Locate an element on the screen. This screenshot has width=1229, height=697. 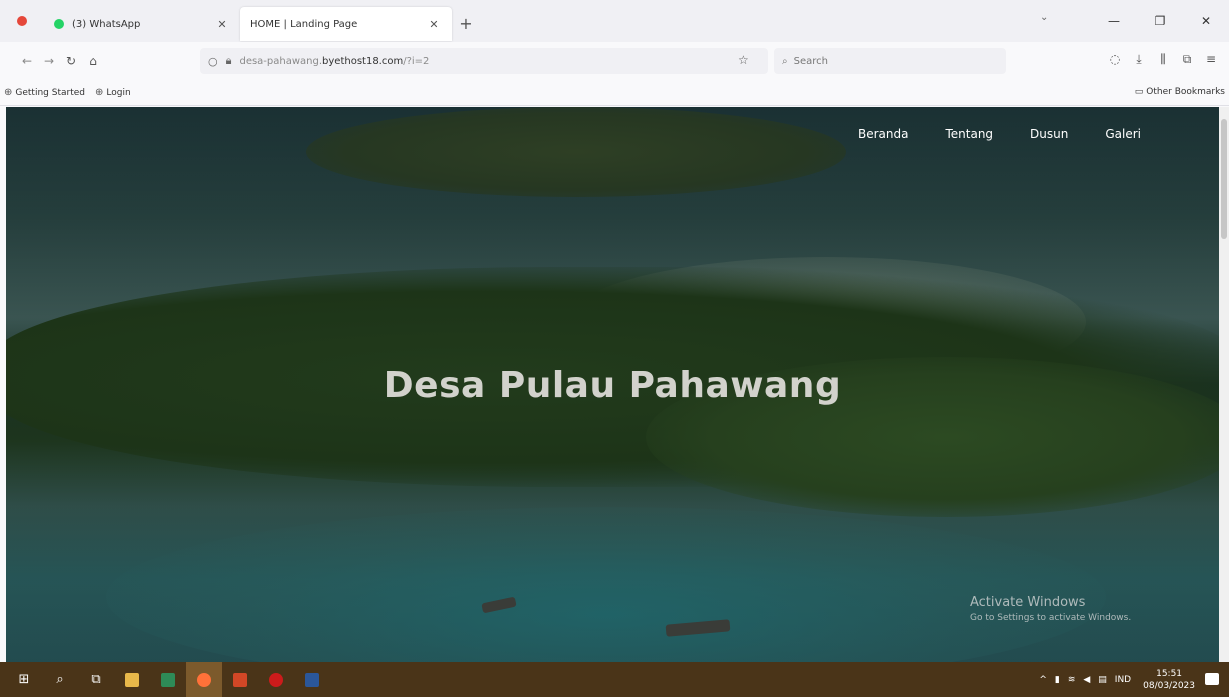
windows-taskbar: ⊞ ⌕ ⧉ ^ ▮ ≋ ◀ ▤ IND 15:51 08/03/2023 is located at coordinates (614, 679).